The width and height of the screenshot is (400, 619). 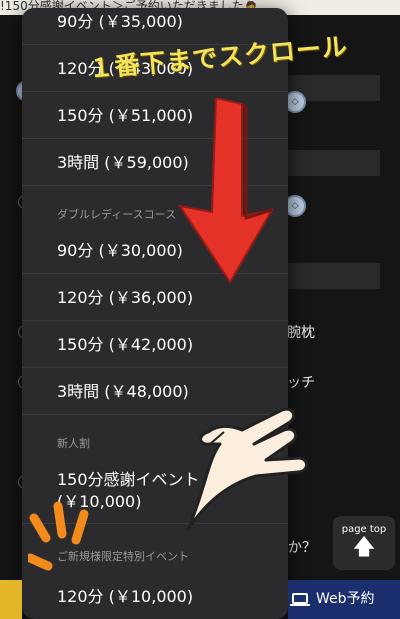 I want to click on background-text-question: か？, so click(x=302, y=548).